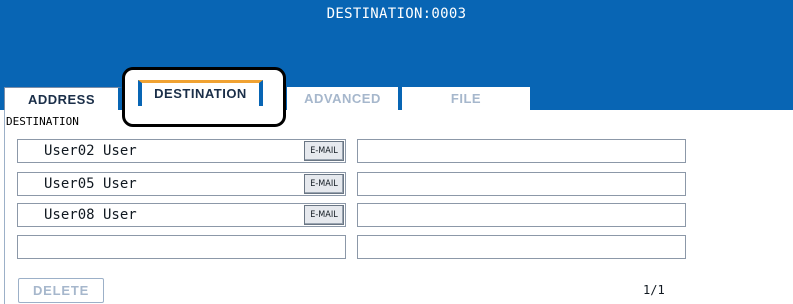  I want to click on tab-file: FILE, so click(468, 98).